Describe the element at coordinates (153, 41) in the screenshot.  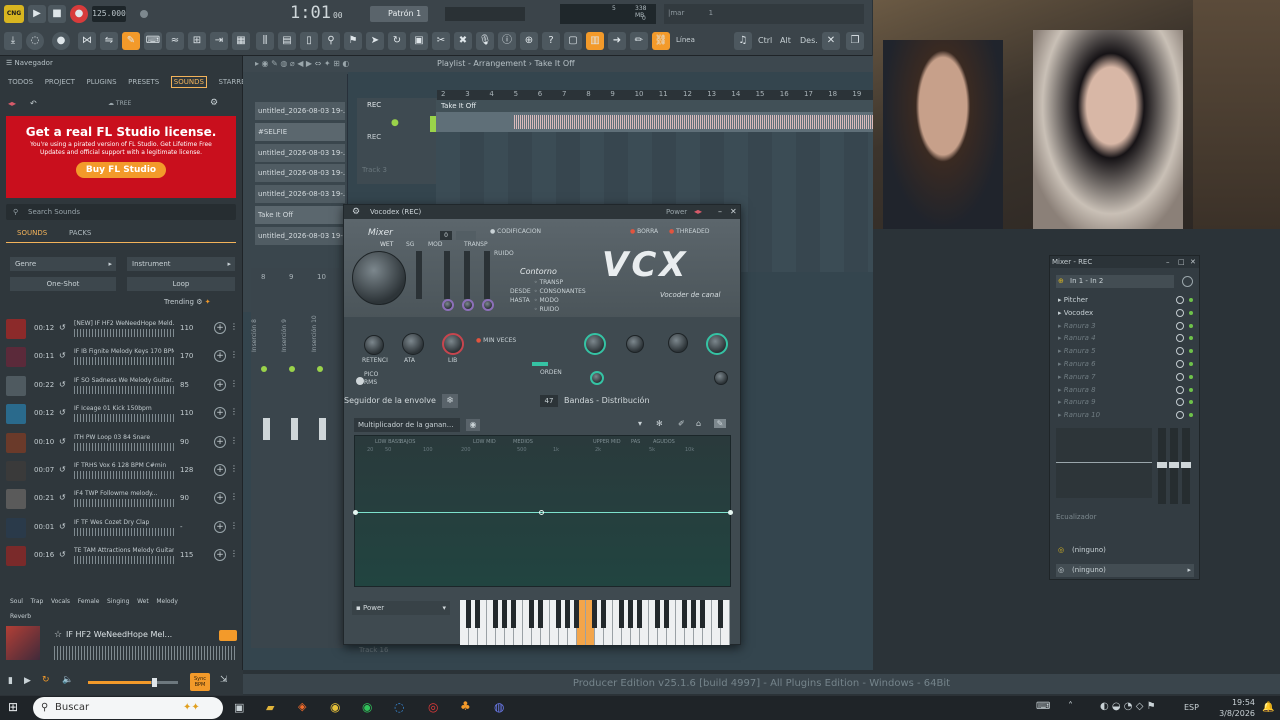
I see `typing-keyboard-icon: ⌨` at that location.